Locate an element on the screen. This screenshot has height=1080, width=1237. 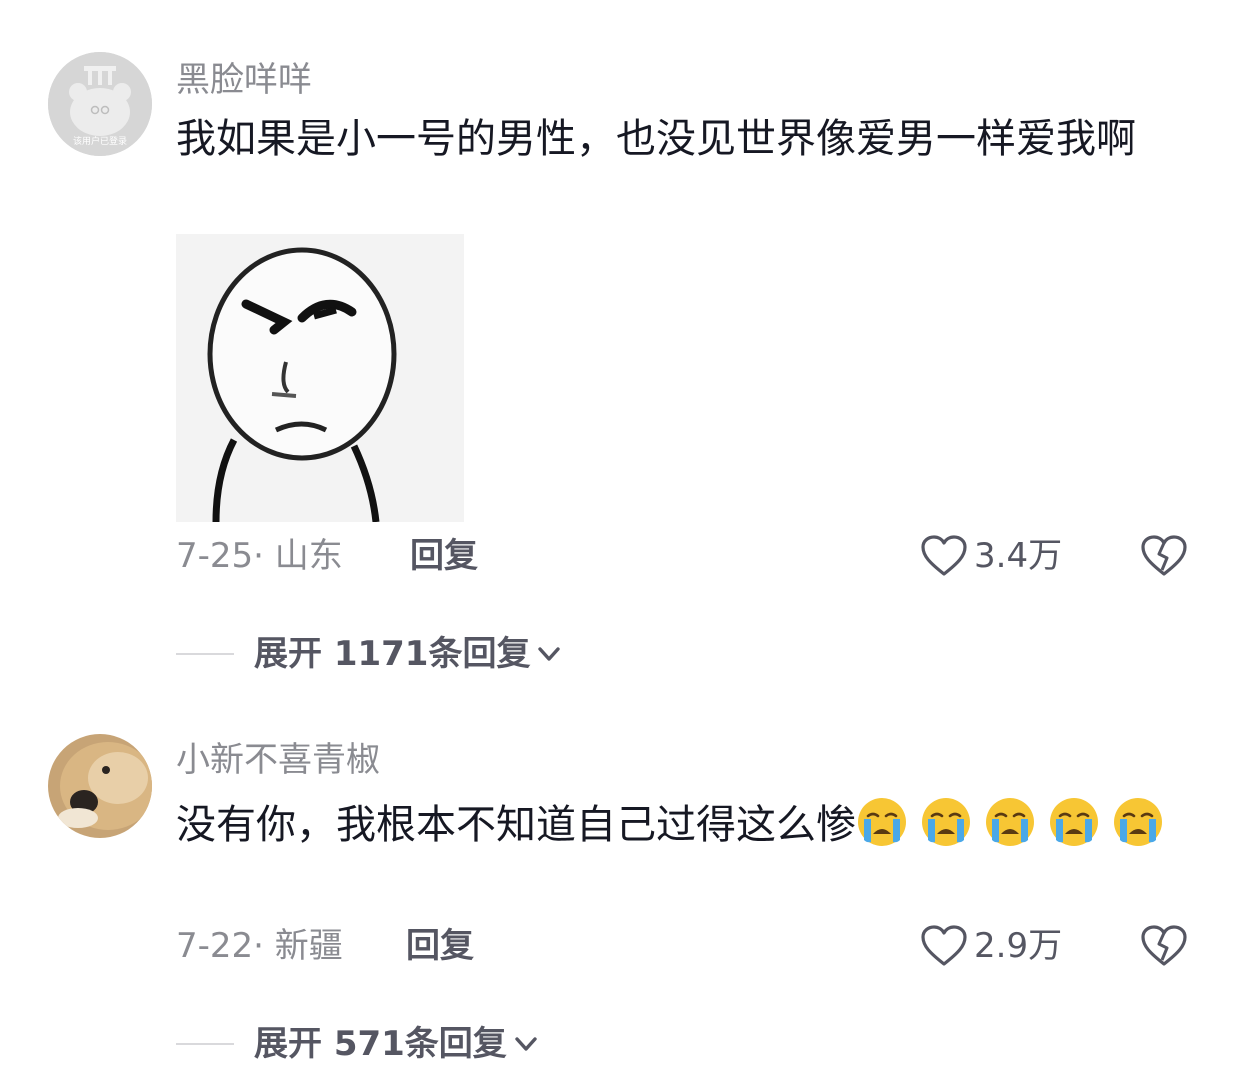
comment-text-content: 没有你，我根本不知道自己过得这么惨 is located at coordinates (516, 825).